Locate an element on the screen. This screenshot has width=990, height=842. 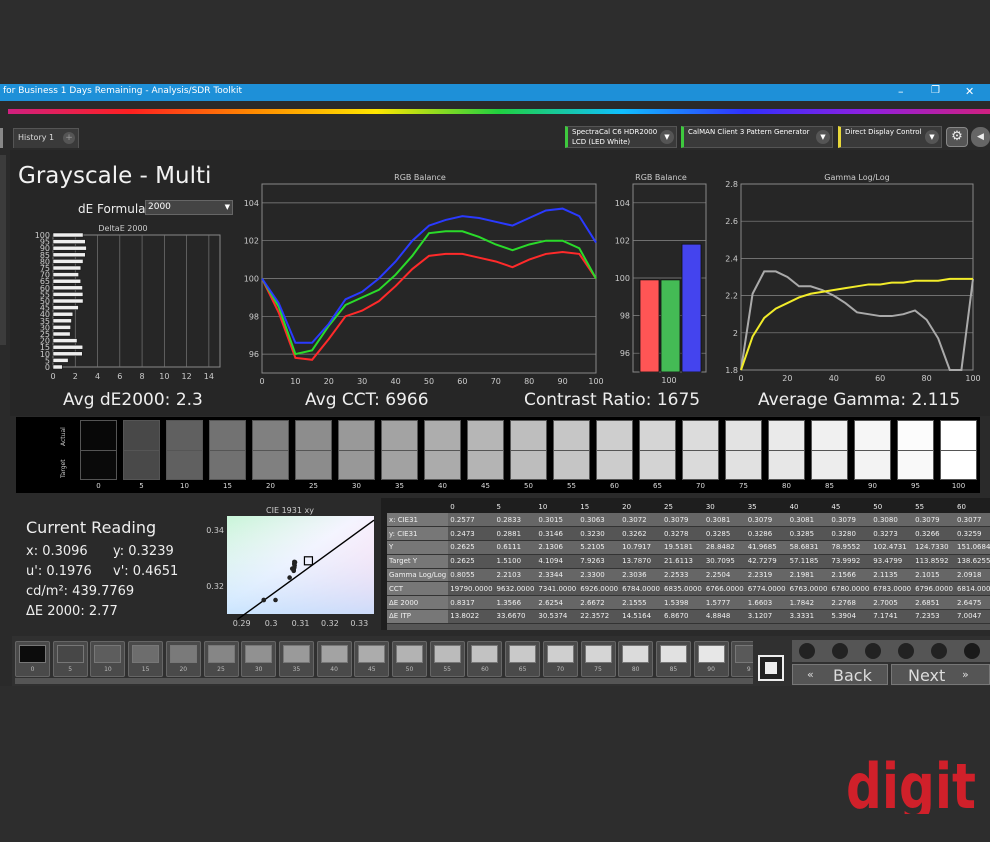
next-button: Next » is located at coordinates (940, 674).